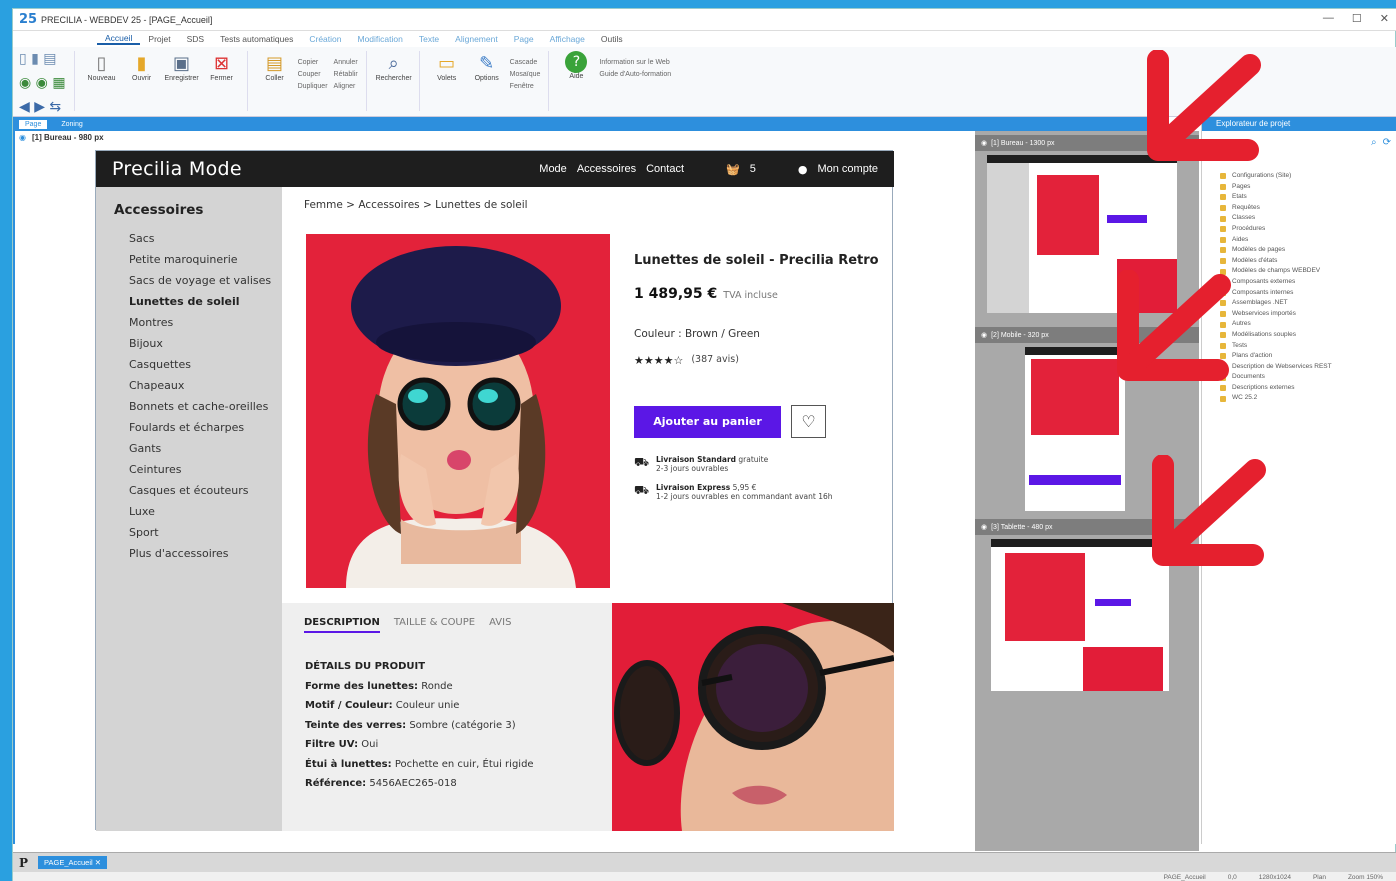 The width and height of the screenshot is (1396, 881). I want to click on project-p-icon: P, so click(24, 862).